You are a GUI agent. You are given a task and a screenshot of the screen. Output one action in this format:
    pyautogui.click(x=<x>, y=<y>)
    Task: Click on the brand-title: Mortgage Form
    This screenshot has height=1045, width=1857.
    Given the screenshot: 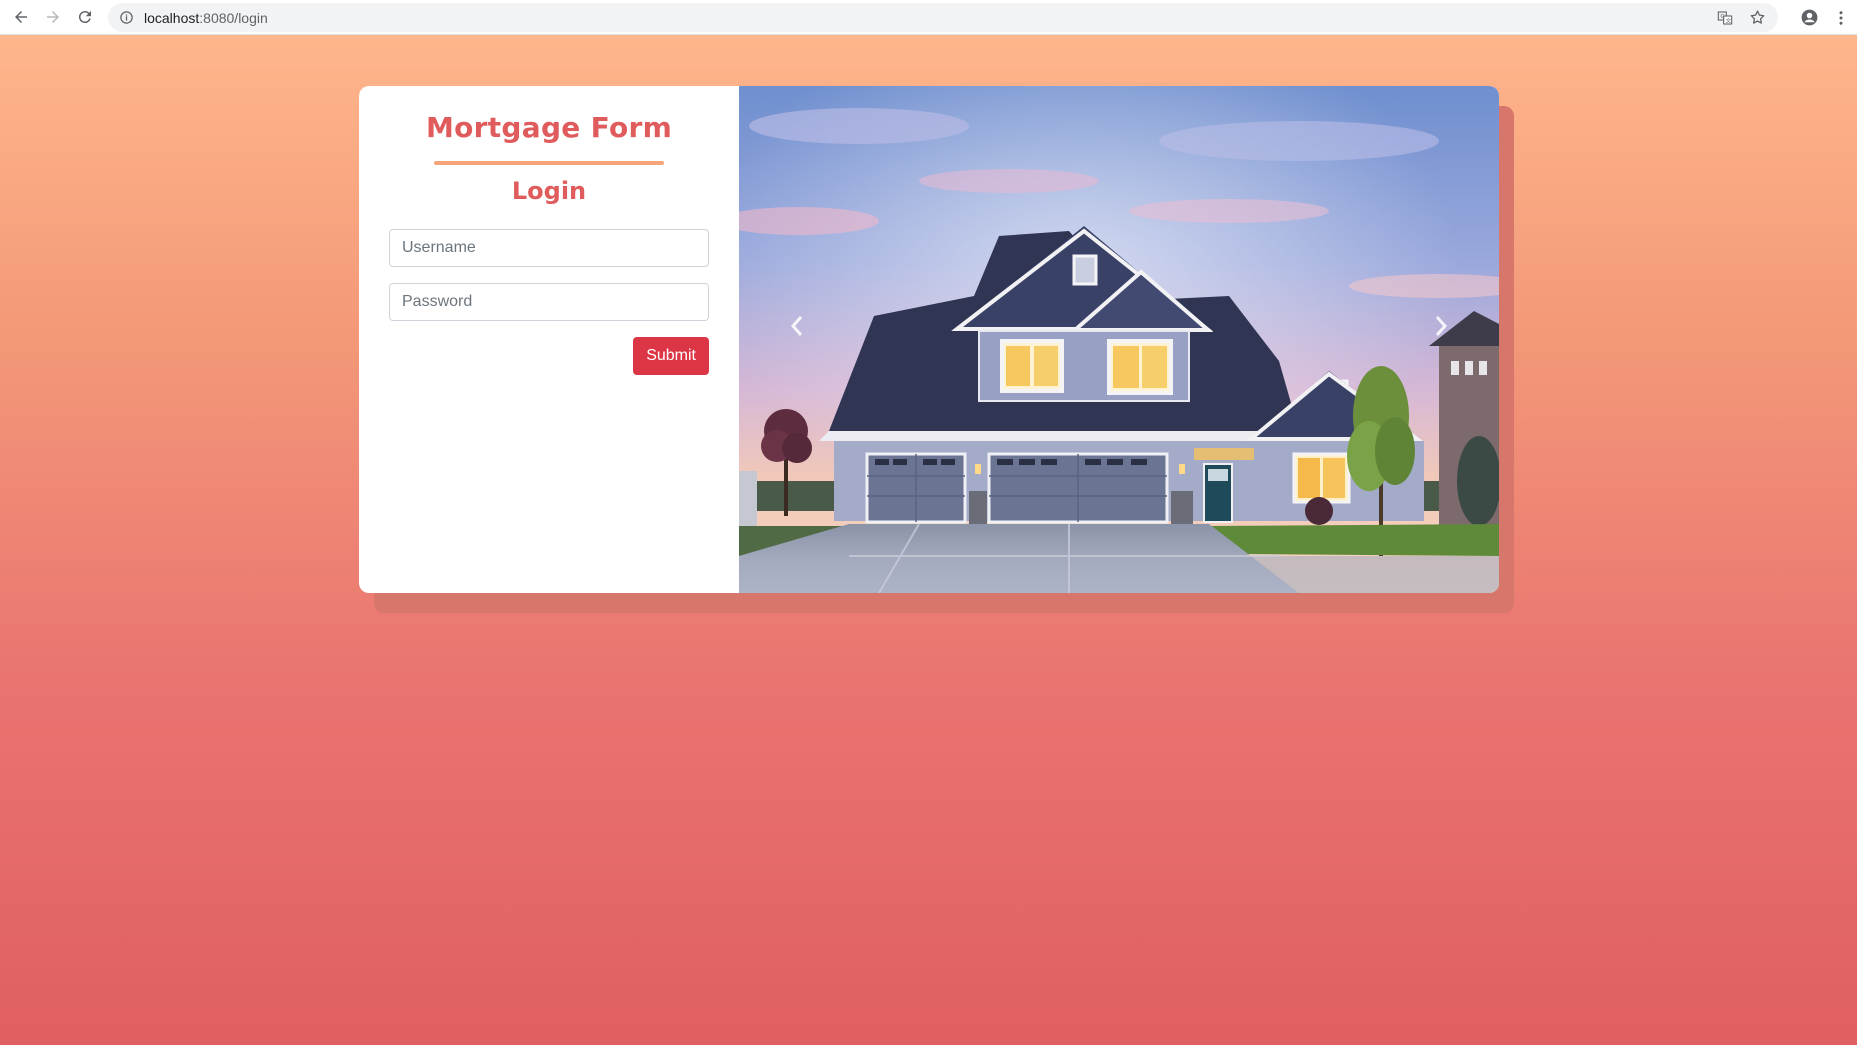 What is the action you would take?
    pyautogui.click(x=549, y=127)
    